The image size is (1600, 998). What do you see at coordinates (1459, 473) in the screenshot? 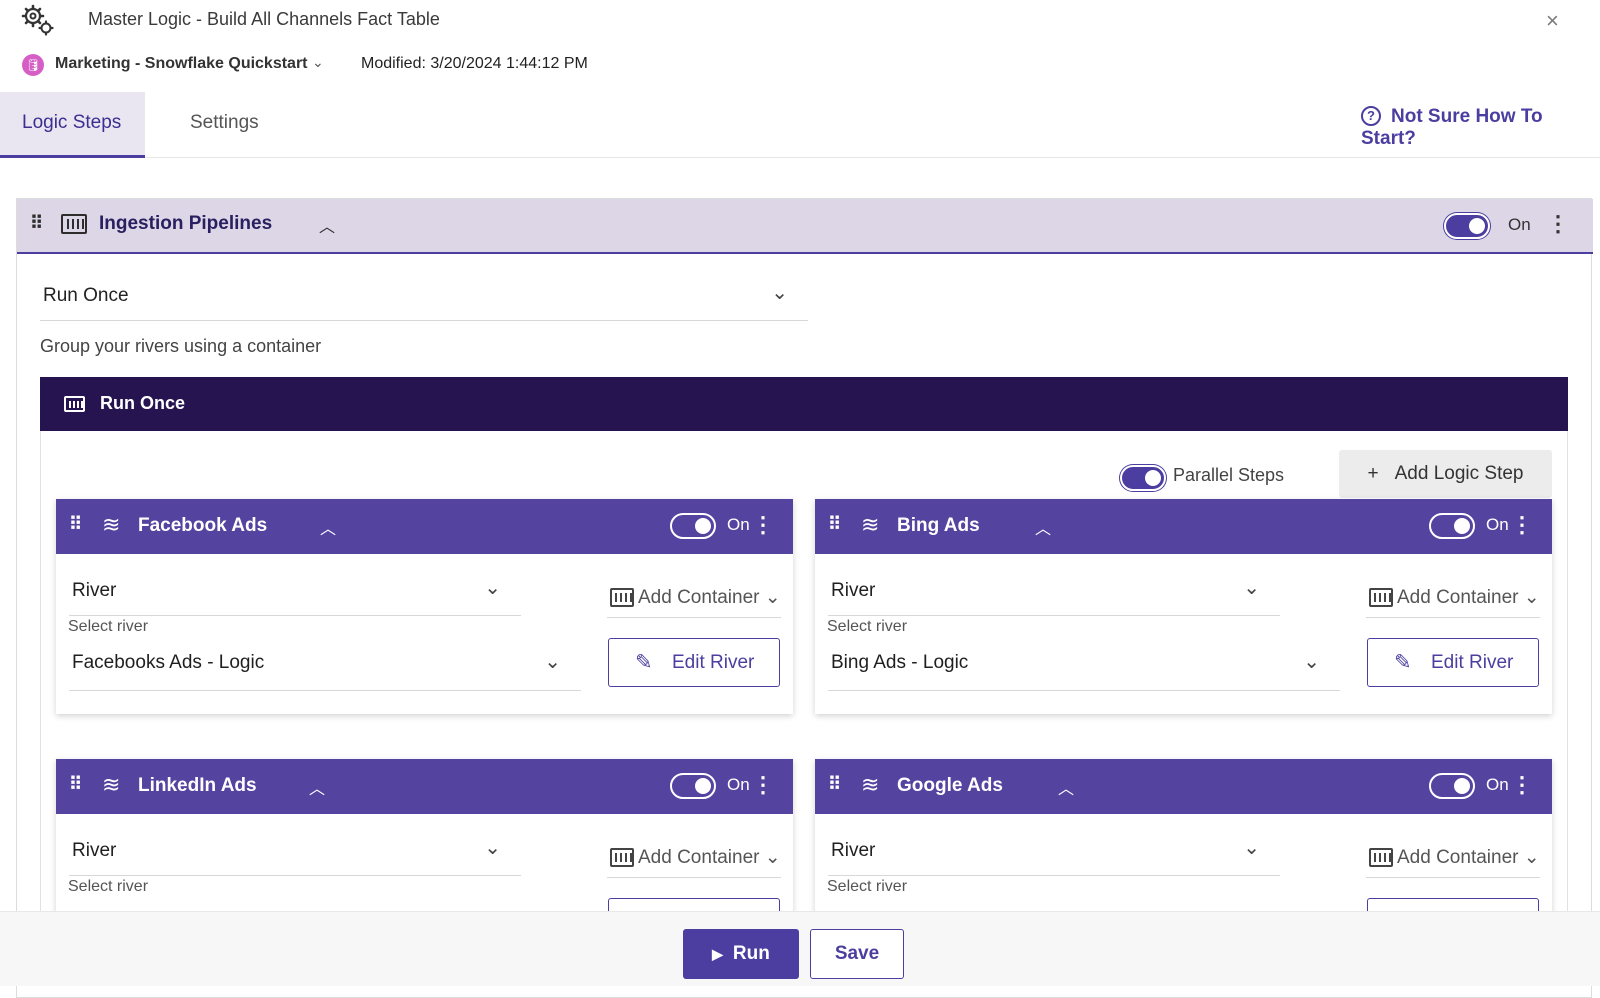
I see `add-logic-step-label: Add Logic Step` at bounding box center [1459, 473].